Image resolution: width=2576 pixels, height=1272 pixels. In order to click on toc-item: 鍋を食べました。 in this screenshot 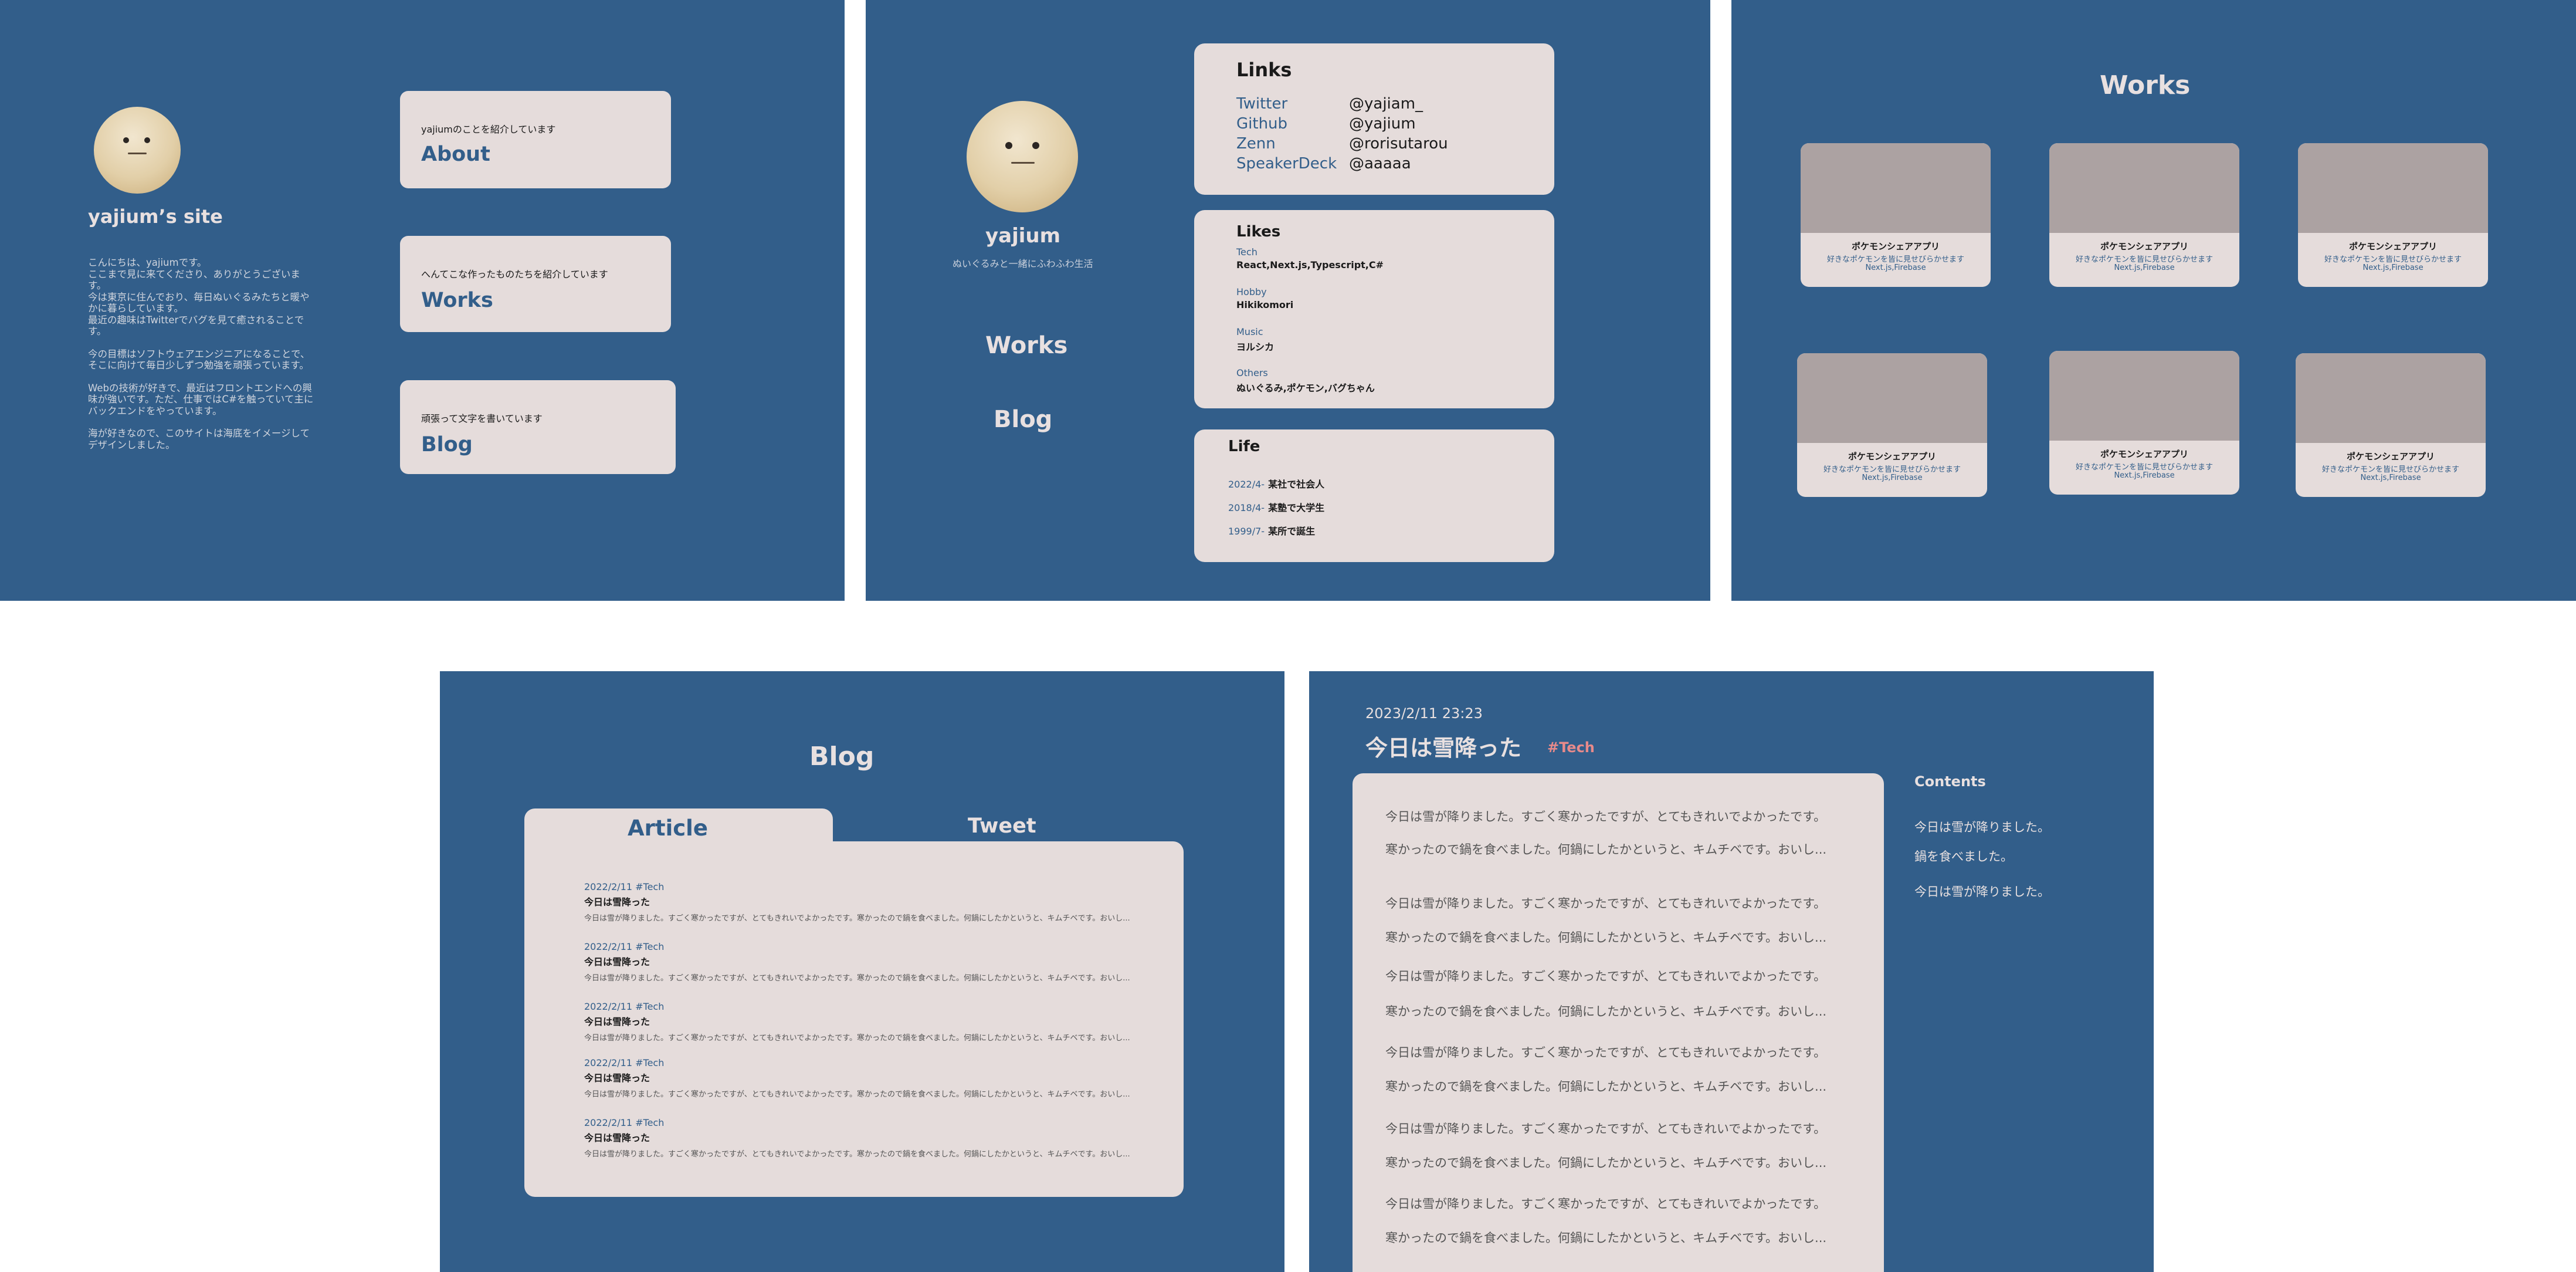, I will do `click(1963, 856)`.